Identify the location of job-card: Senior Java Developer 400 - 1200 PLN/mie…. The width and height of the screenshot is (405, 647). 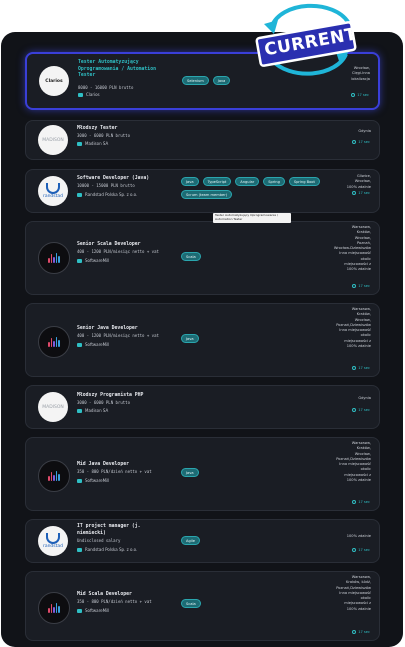
(202, 340).